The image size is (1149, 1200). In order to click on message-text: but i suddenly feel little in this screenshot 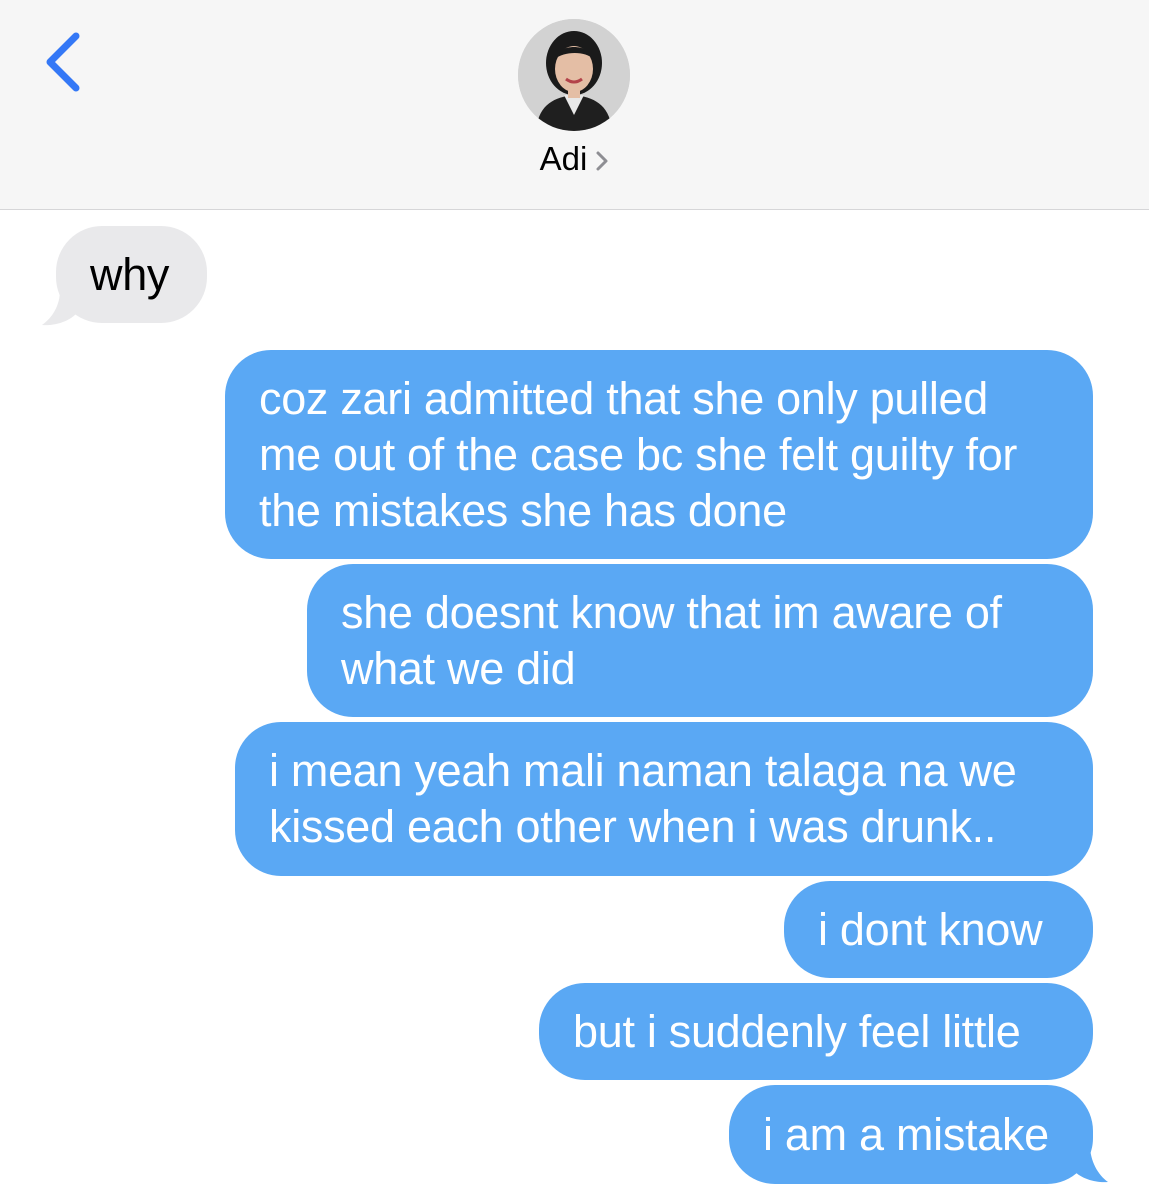, I will do `click(797, 1031)`.